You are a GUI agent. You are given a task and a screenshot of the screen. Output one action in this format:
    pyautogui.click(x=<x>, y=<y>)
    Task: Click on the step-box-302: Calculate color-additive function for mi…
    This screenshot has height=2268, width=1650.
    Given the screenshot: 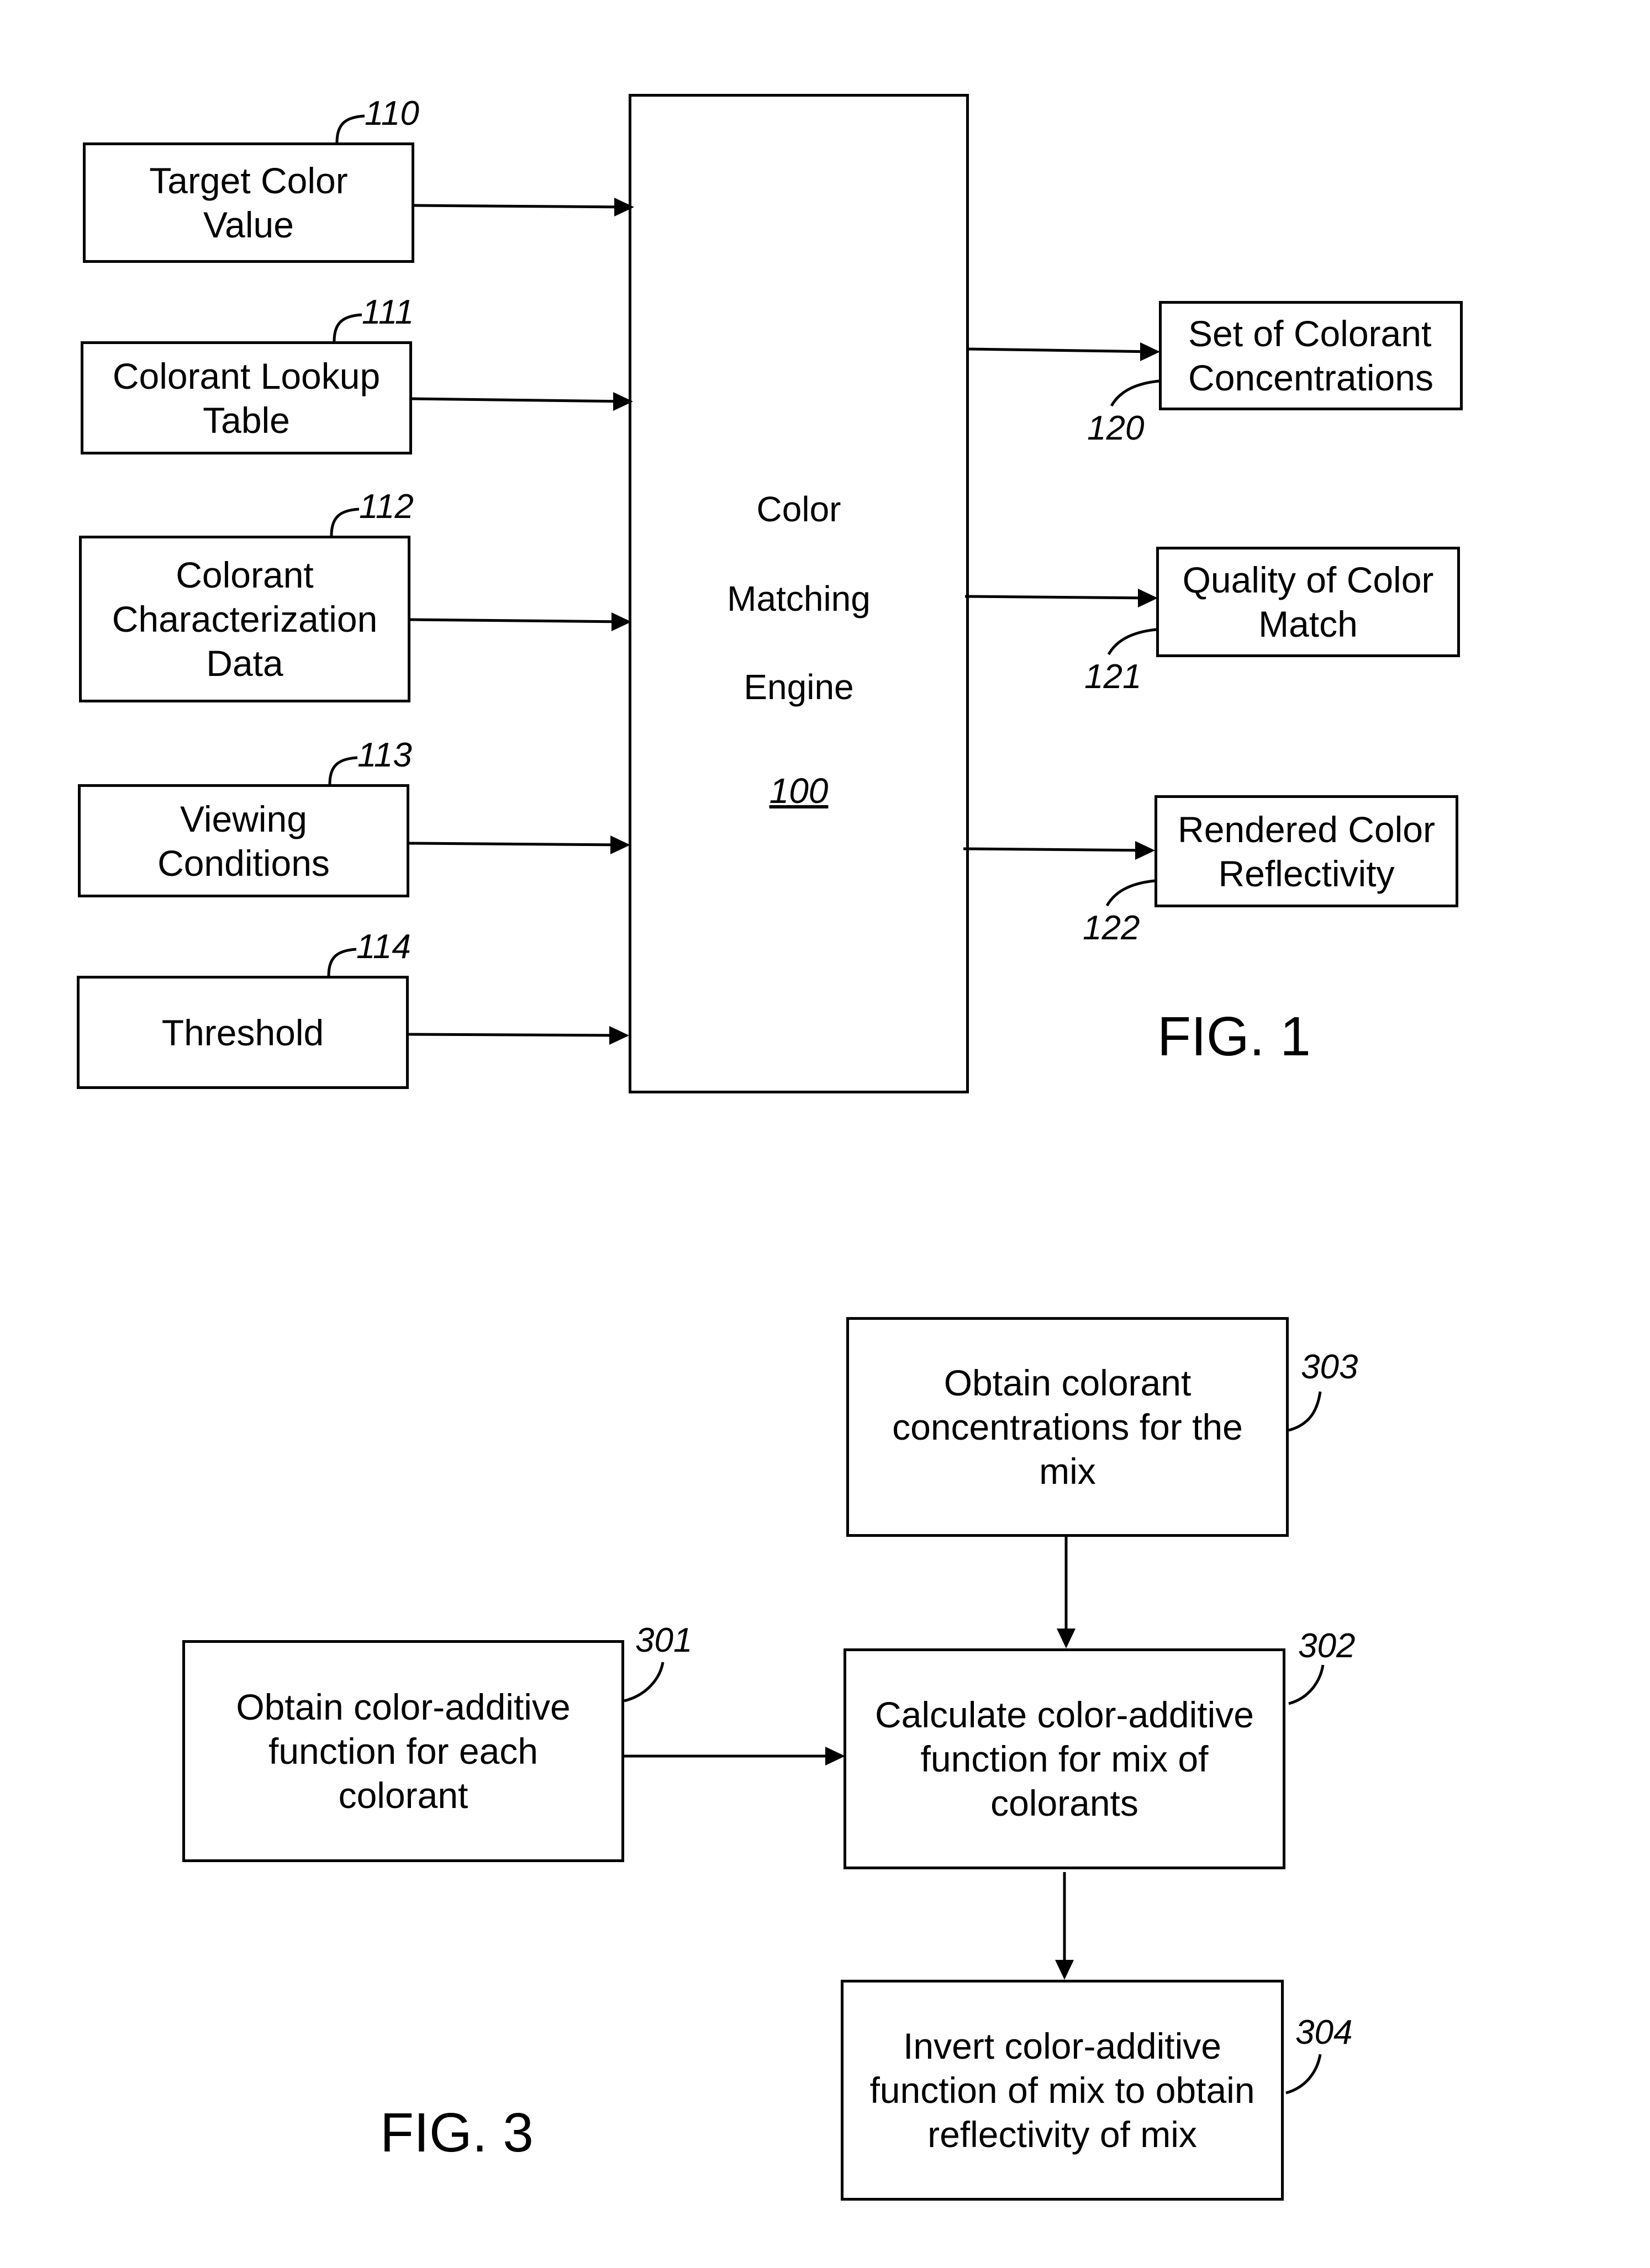 What is the action you would take?
    pyautogui.click(x=1064, y=1758)
    